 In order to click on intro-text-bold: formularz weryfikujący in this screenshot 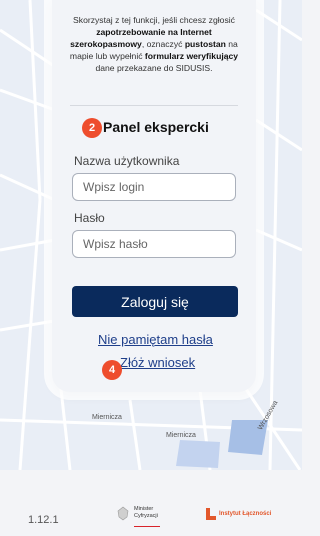, I will do `click(191, 56)`.